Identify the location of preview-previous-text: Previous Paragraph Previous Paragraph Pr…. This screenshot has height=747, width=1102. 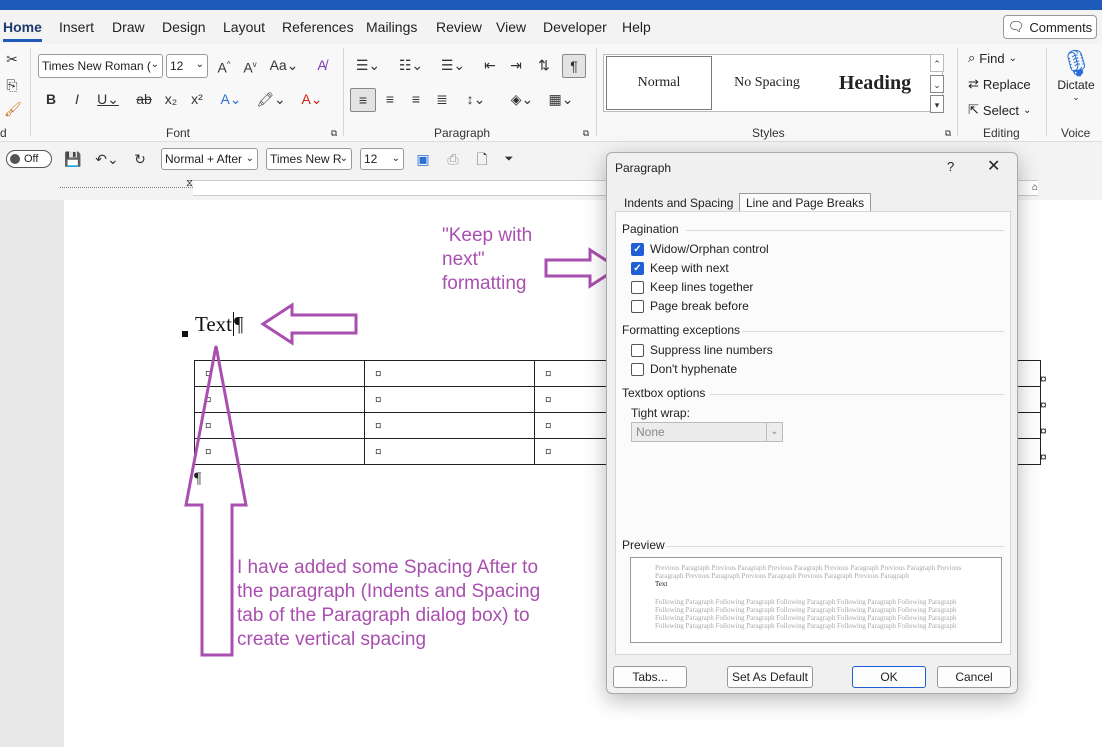
(808, 572).